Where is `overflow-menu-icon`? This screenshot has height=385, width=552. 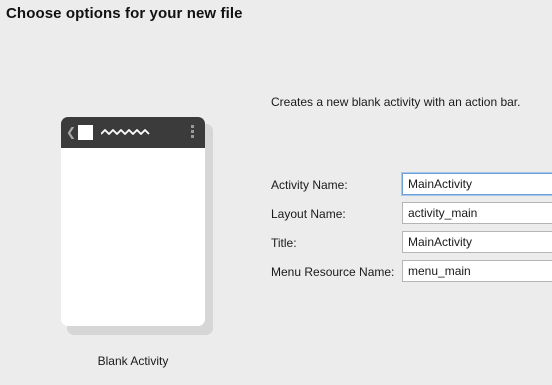 overflow-menu-icon is located at coordinates (192, 132).